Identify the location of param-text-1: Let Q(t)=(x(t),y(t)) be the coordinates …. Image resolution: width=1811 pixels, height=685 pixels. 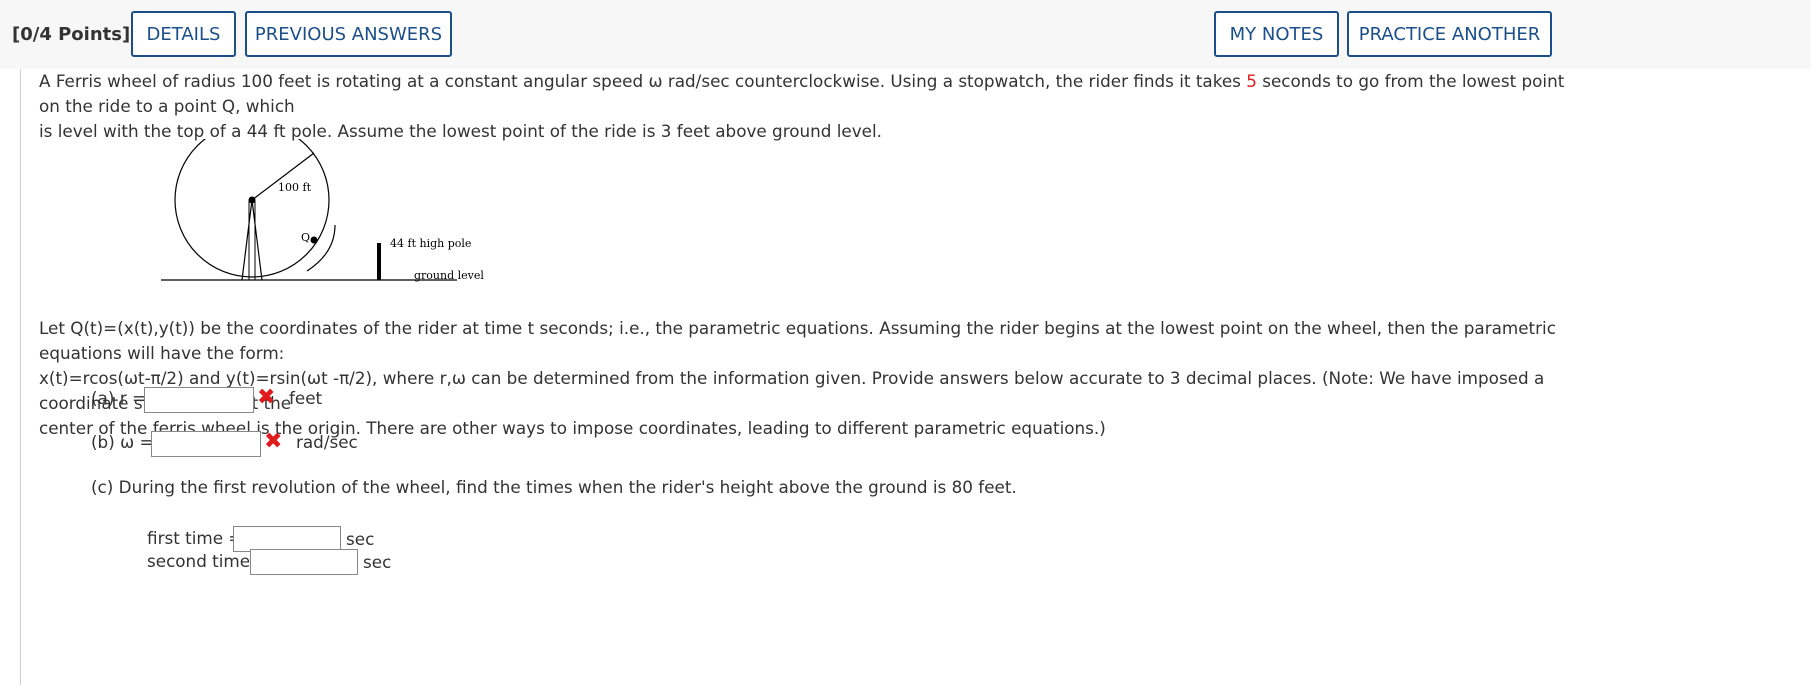
(797, 340).